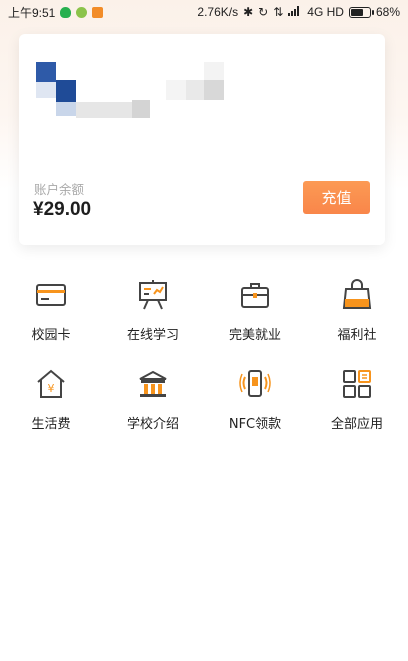 This screenshot has width=408, height=661. I want to click on presentation-board-icon, so click(153, 295).